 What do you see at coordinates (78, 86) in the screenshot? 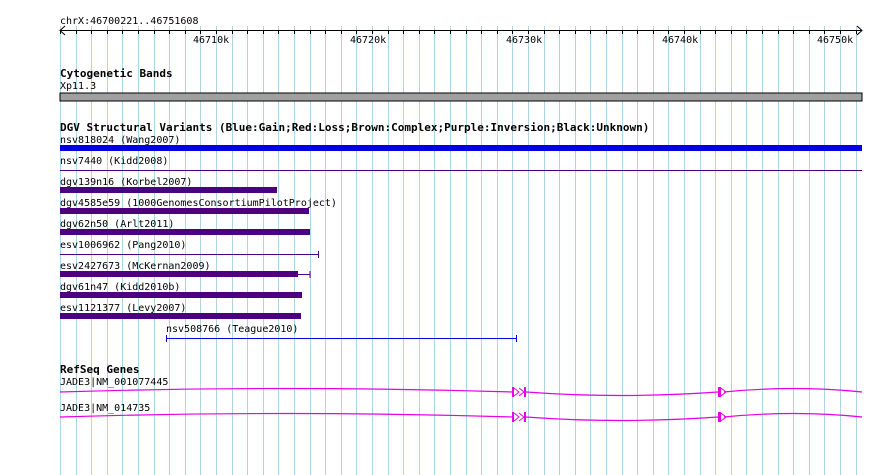
I see `cytoband-label: Xp11.3` at bounding box center [78, 86].